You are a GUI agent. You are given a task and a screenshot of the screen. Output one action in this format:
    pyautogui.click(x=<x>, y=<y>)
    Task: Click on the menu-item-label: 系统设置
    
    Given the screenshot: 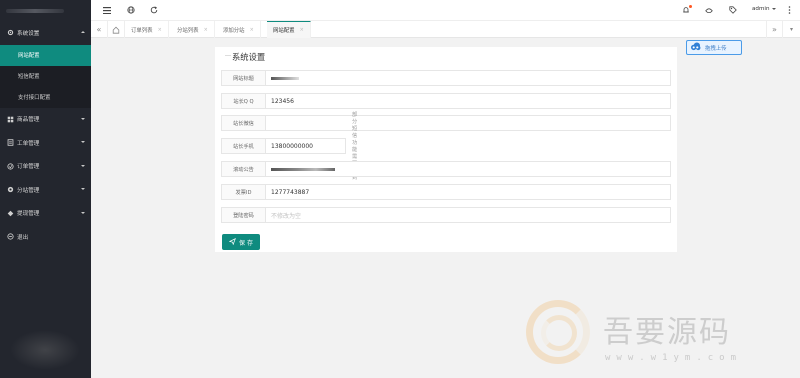 What is the action you would take?
    pyautogui.click(x=28, y=33)
    